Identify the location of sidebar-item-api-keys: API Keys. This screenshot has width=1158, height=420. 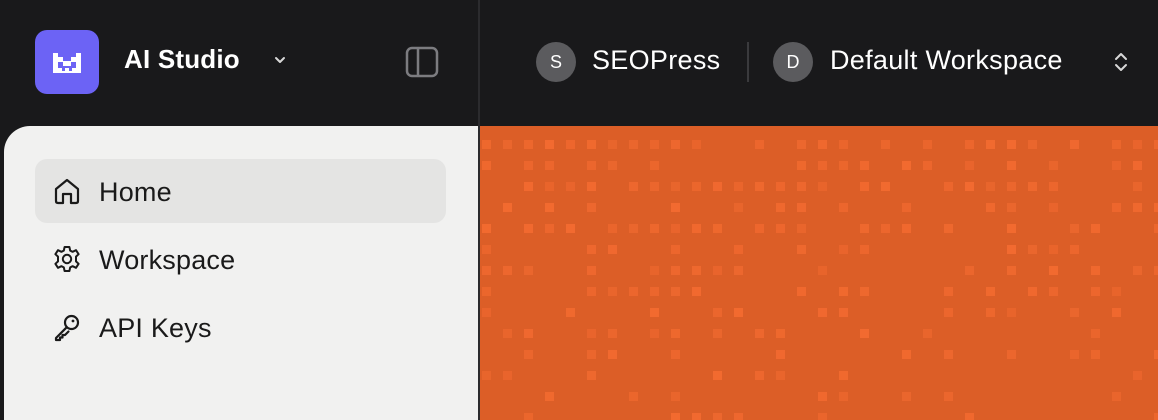
(240, 327).